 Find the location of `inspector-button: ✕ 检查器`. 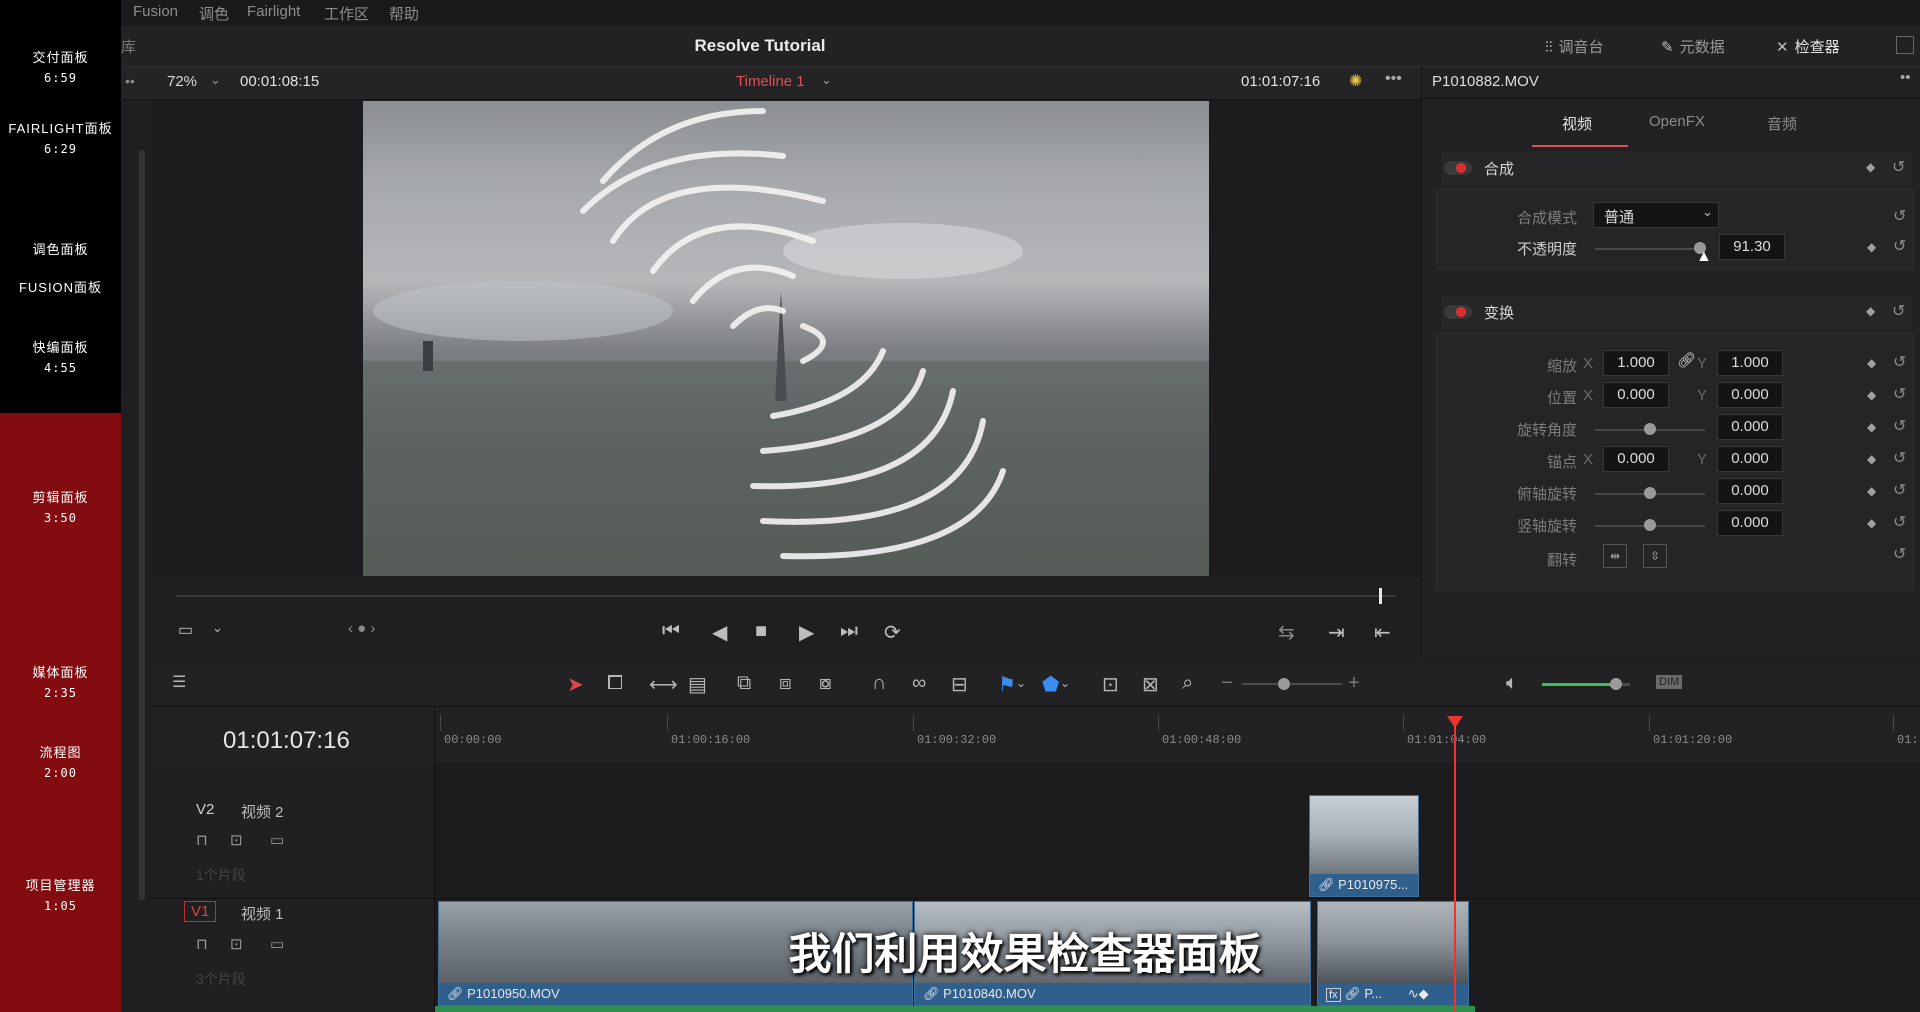

inspector-button: ✕ 检查器 is located at coordinates (1808, 46).